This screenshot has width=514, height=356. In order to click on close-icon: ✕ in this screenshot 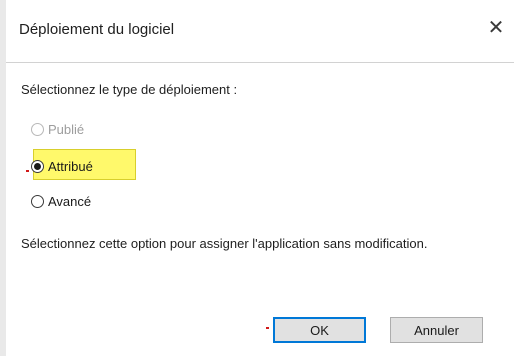, I will do `click(496, 28)`.